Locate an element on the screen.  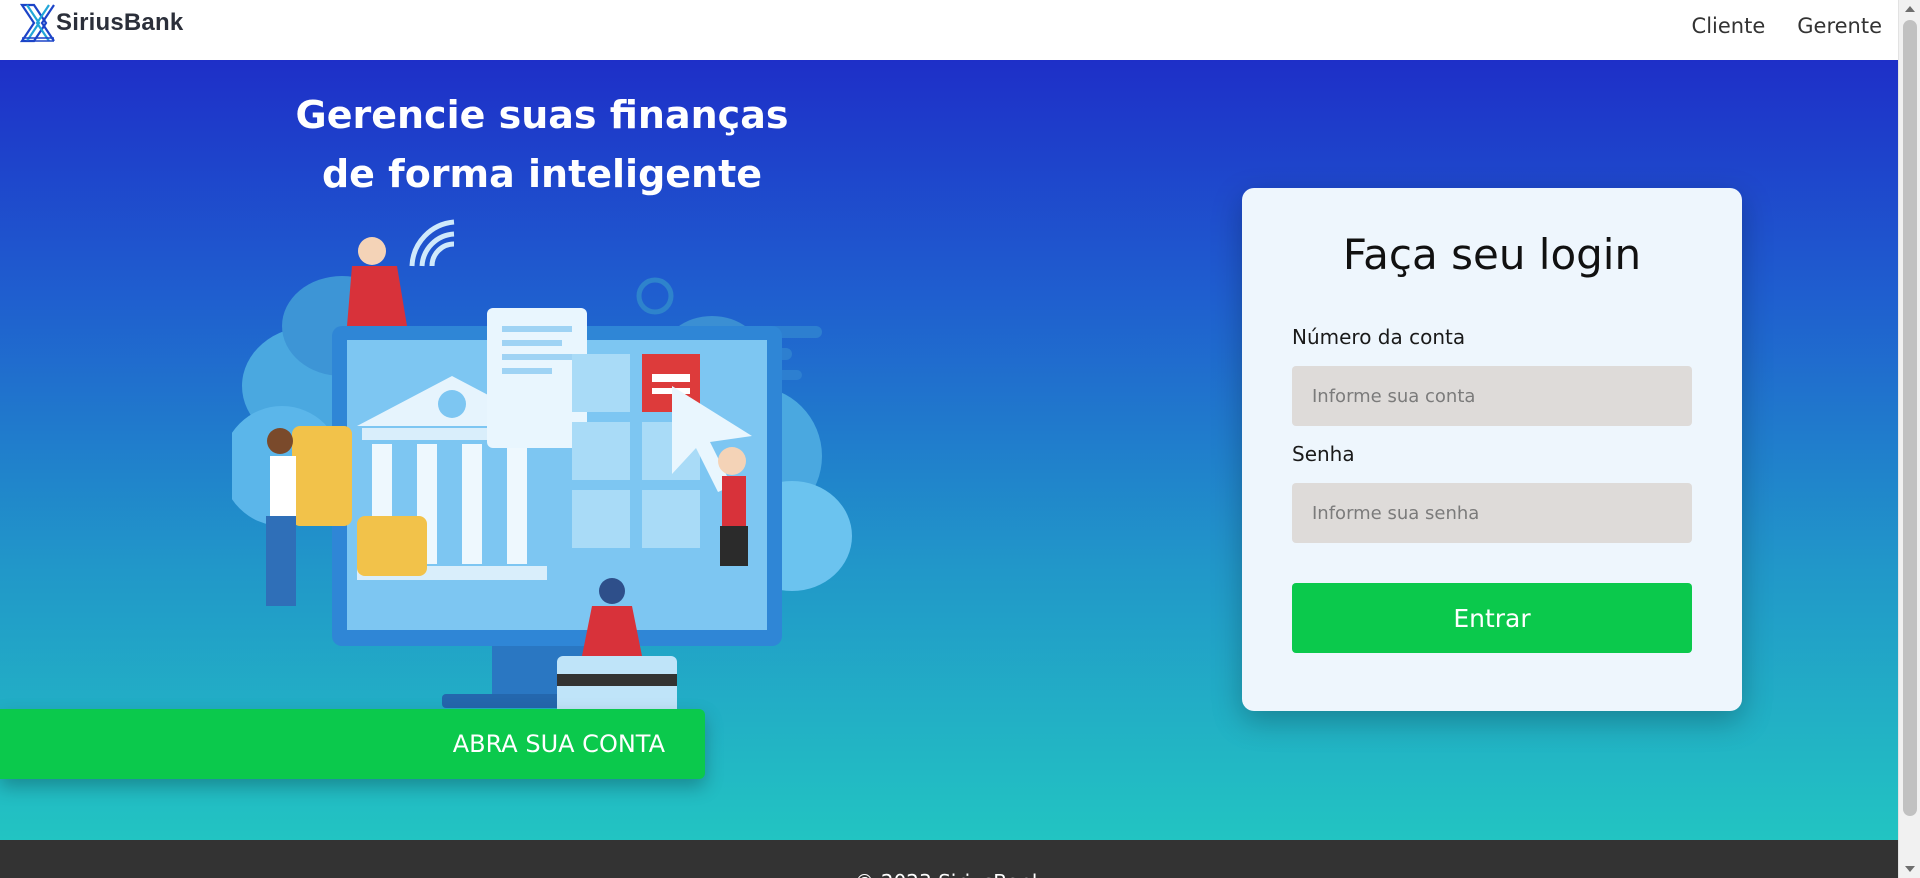
page-footer: © 2023 SiriusBank is located at coordinates (949, 859).